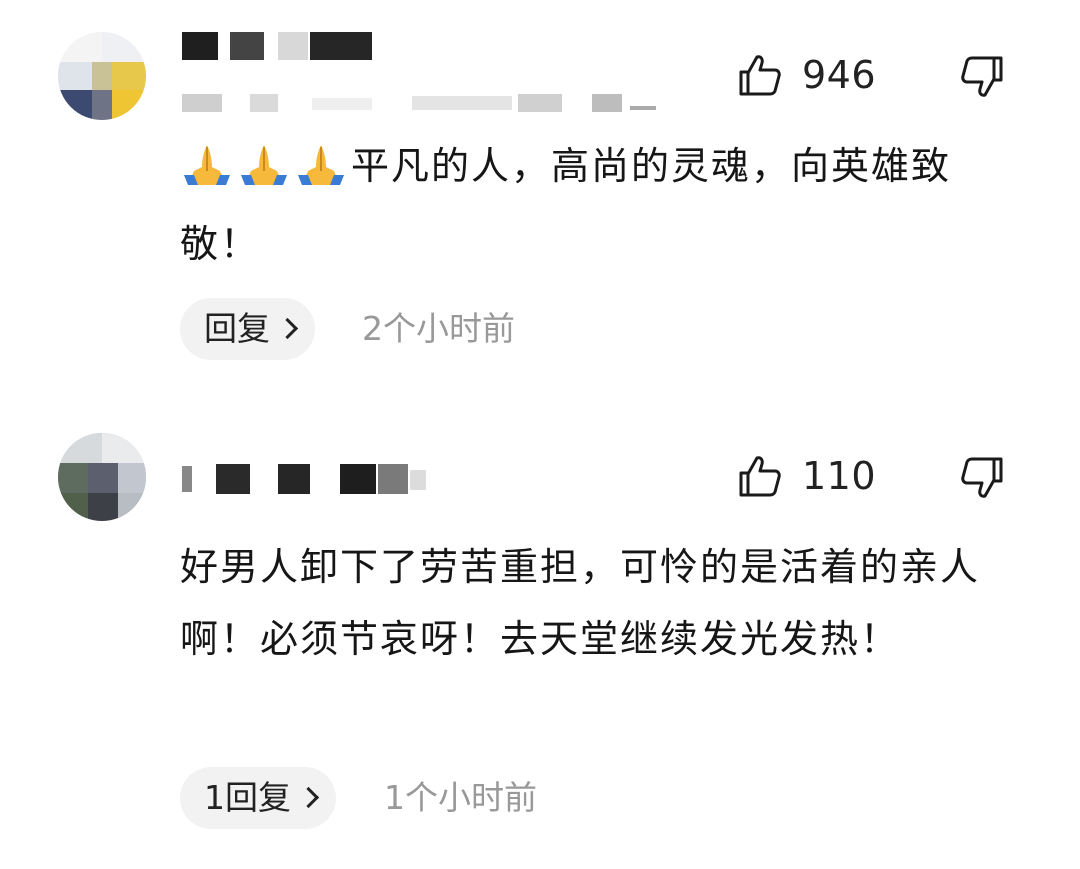 The width and height of the screenshot is (1080, 869). What do you see at coordinates (438, 328) in the screenshot?
I see `comment-time: 2个小时前` at bounding box center [438, 328].